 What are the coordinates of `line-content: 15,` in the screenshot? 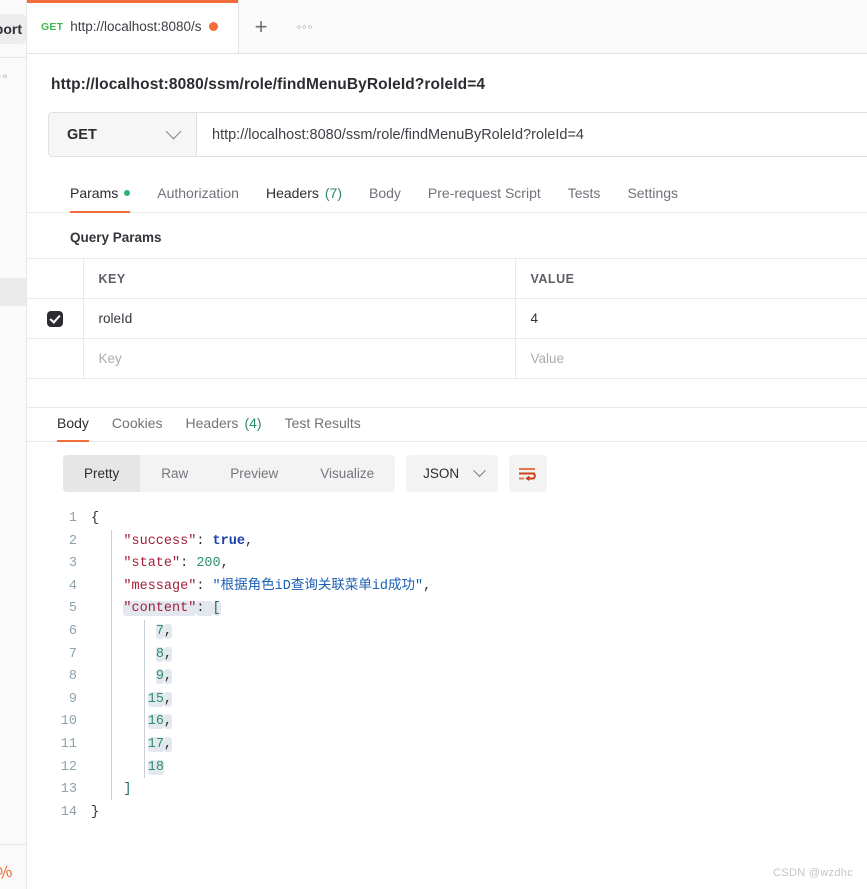 It's located at (132, 700).